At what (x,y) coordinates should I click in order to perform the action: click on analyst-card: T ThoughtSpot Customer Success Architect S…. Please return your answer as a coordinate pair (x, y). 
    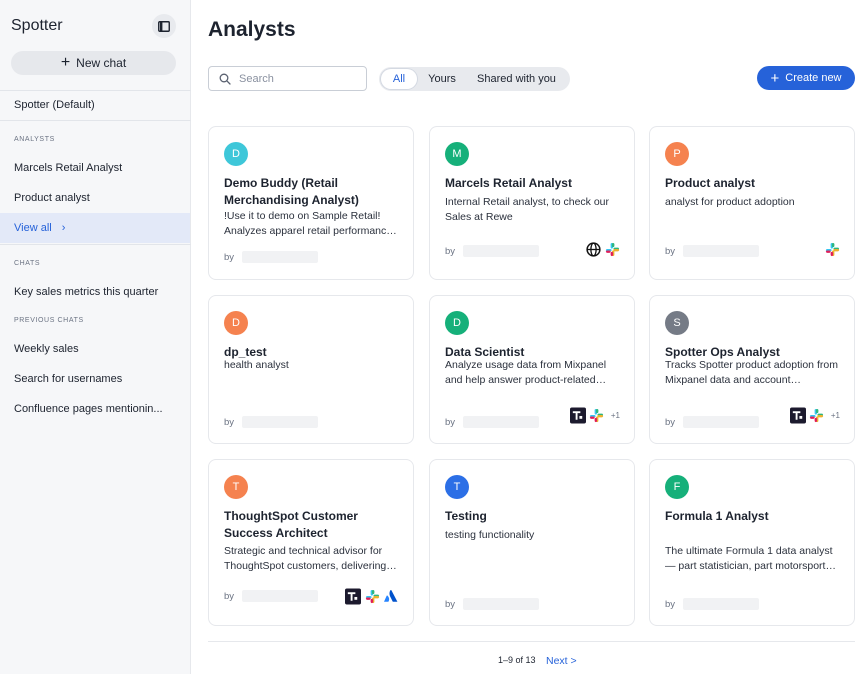
    Looking at the image, I should click on (311, 542).